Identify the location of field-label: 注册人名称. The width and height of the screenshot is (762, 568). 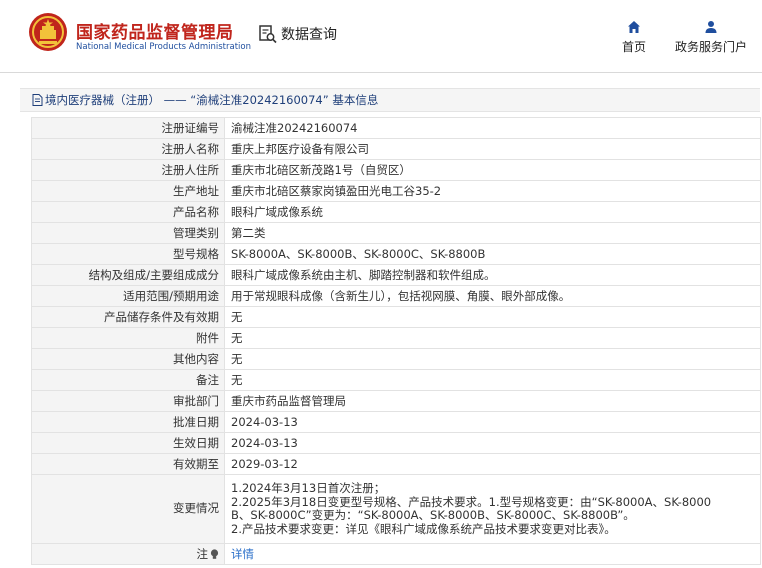
(128, 149).